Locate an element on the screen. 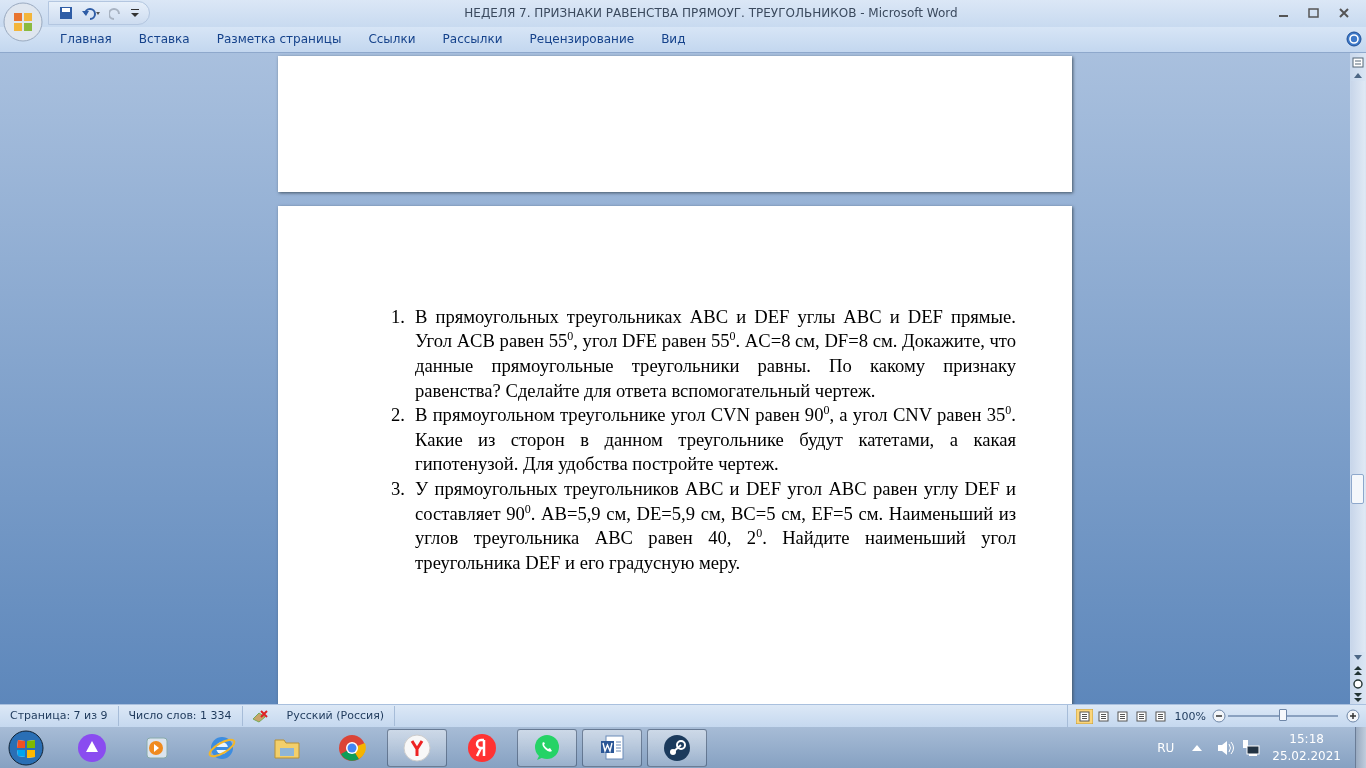  zoom-in-icon is located at coordinates (1353, 716).